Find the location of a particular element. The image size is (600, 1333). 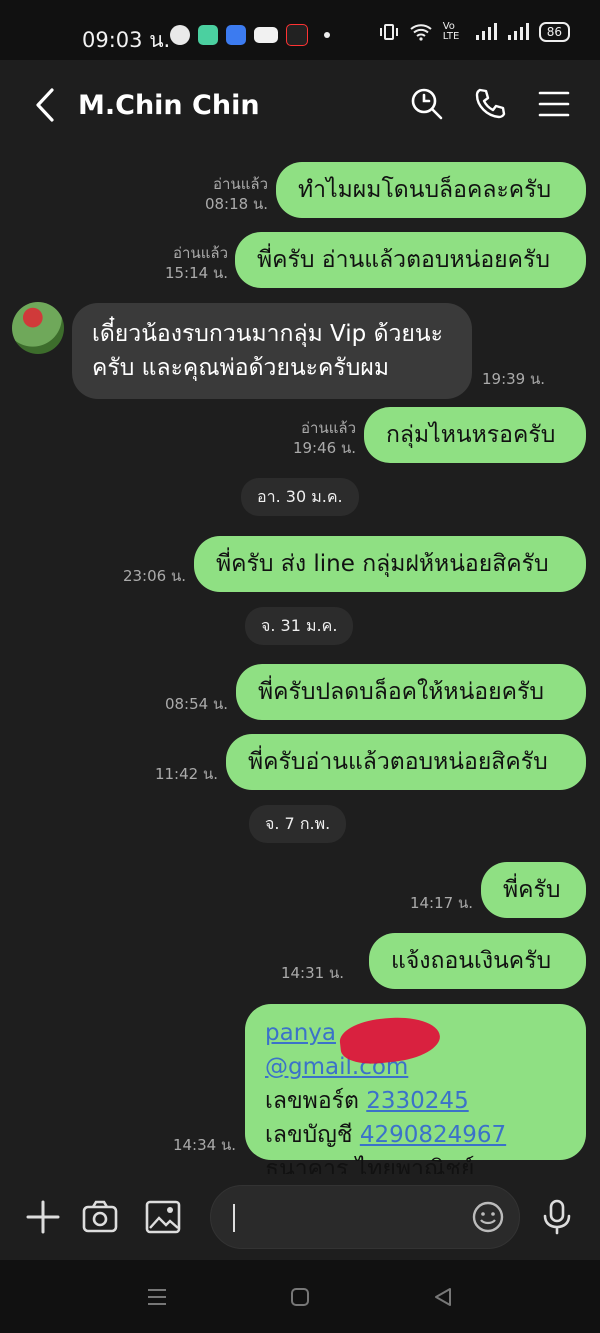

date-separator: จ. 7 ก.พ. is located at coordinates (298, 824).